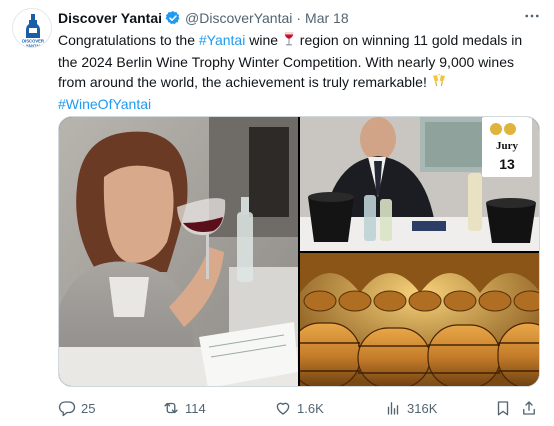 The height and width of the screenshot is (426, 554). Describe the element at coordinates (289, 41) in the screenshot. I see `wine-glass-emoji-icon` at that location.